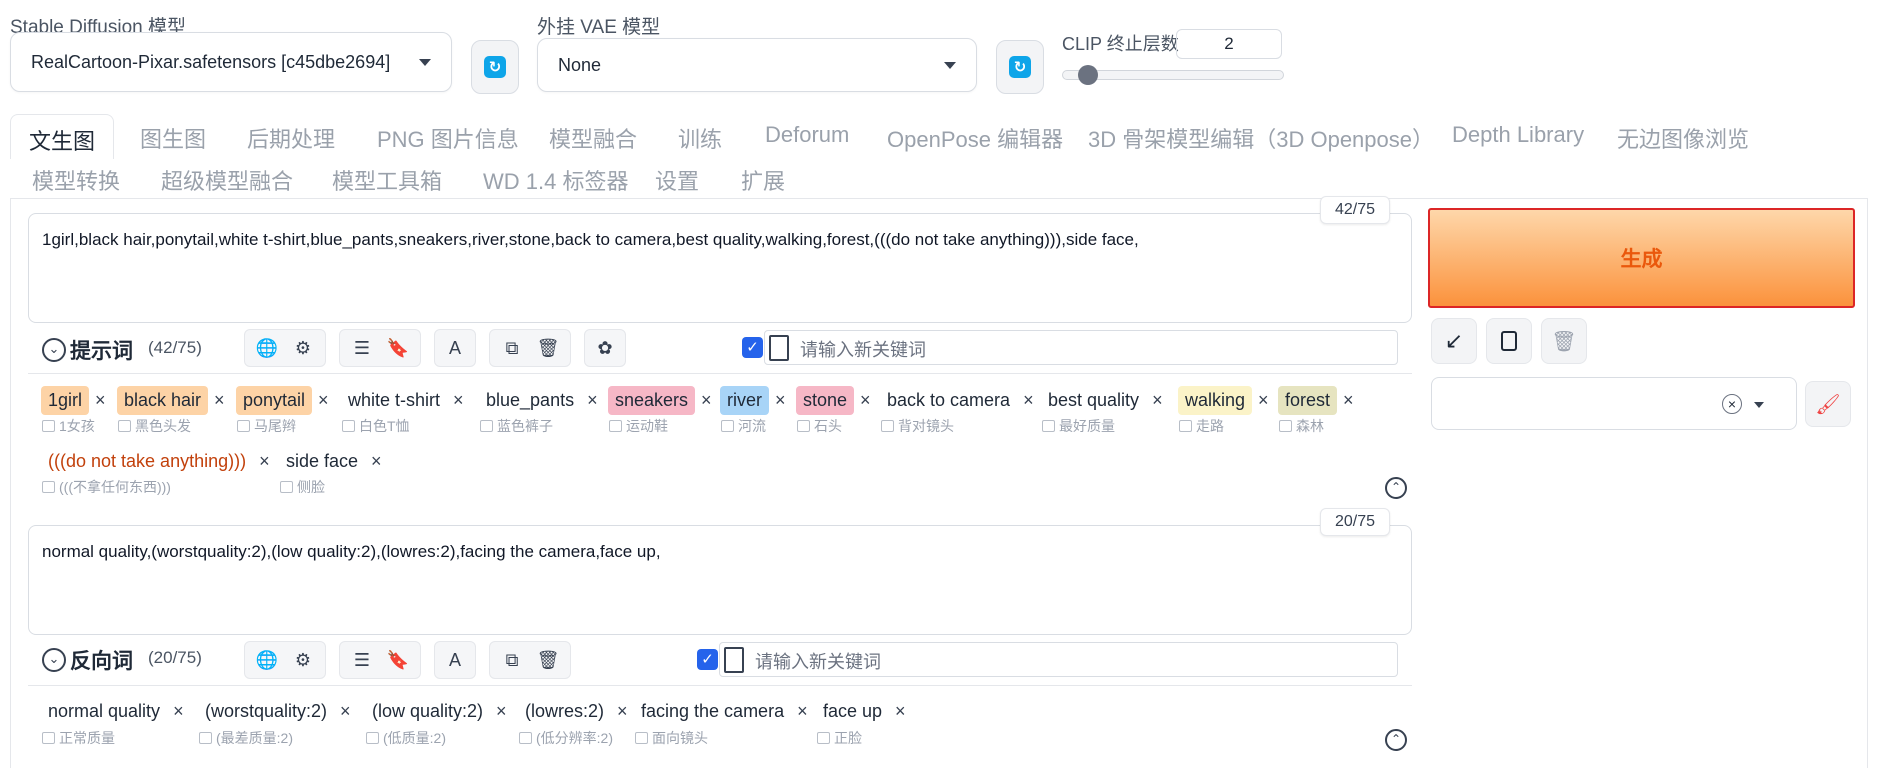 The height and width of the screenshot is (768, 1878). Describe the element at coordinates (1201, 426) in the screenshot. I see `tag-translation: 走路` at that location.